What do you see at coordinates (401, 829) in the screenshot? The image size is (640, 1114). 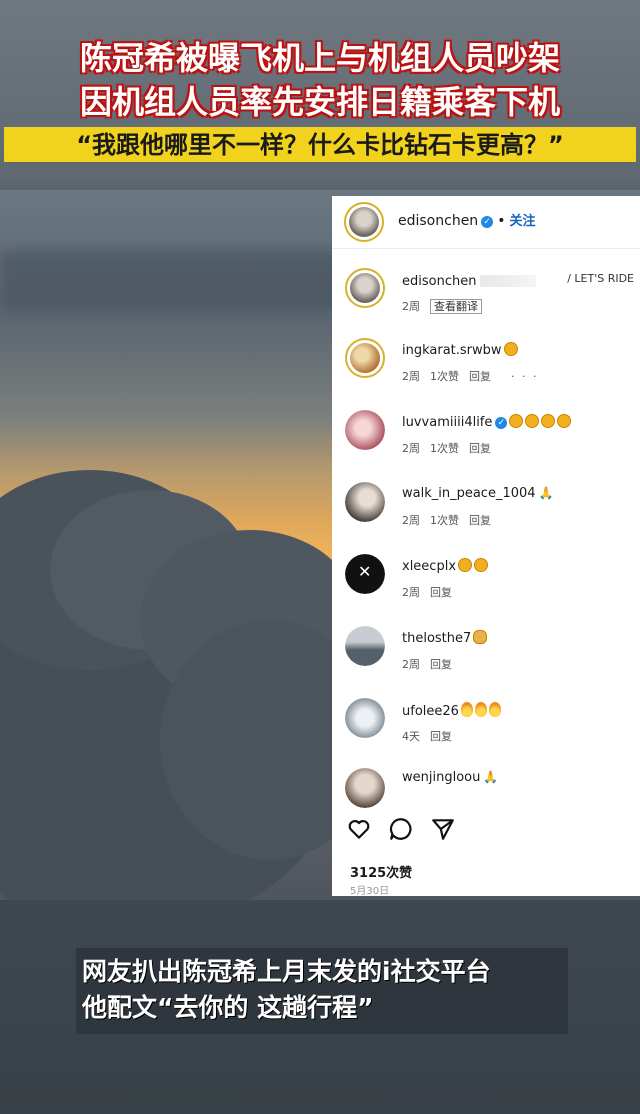 I see `comment-icon` at bounding box center [401, 829].